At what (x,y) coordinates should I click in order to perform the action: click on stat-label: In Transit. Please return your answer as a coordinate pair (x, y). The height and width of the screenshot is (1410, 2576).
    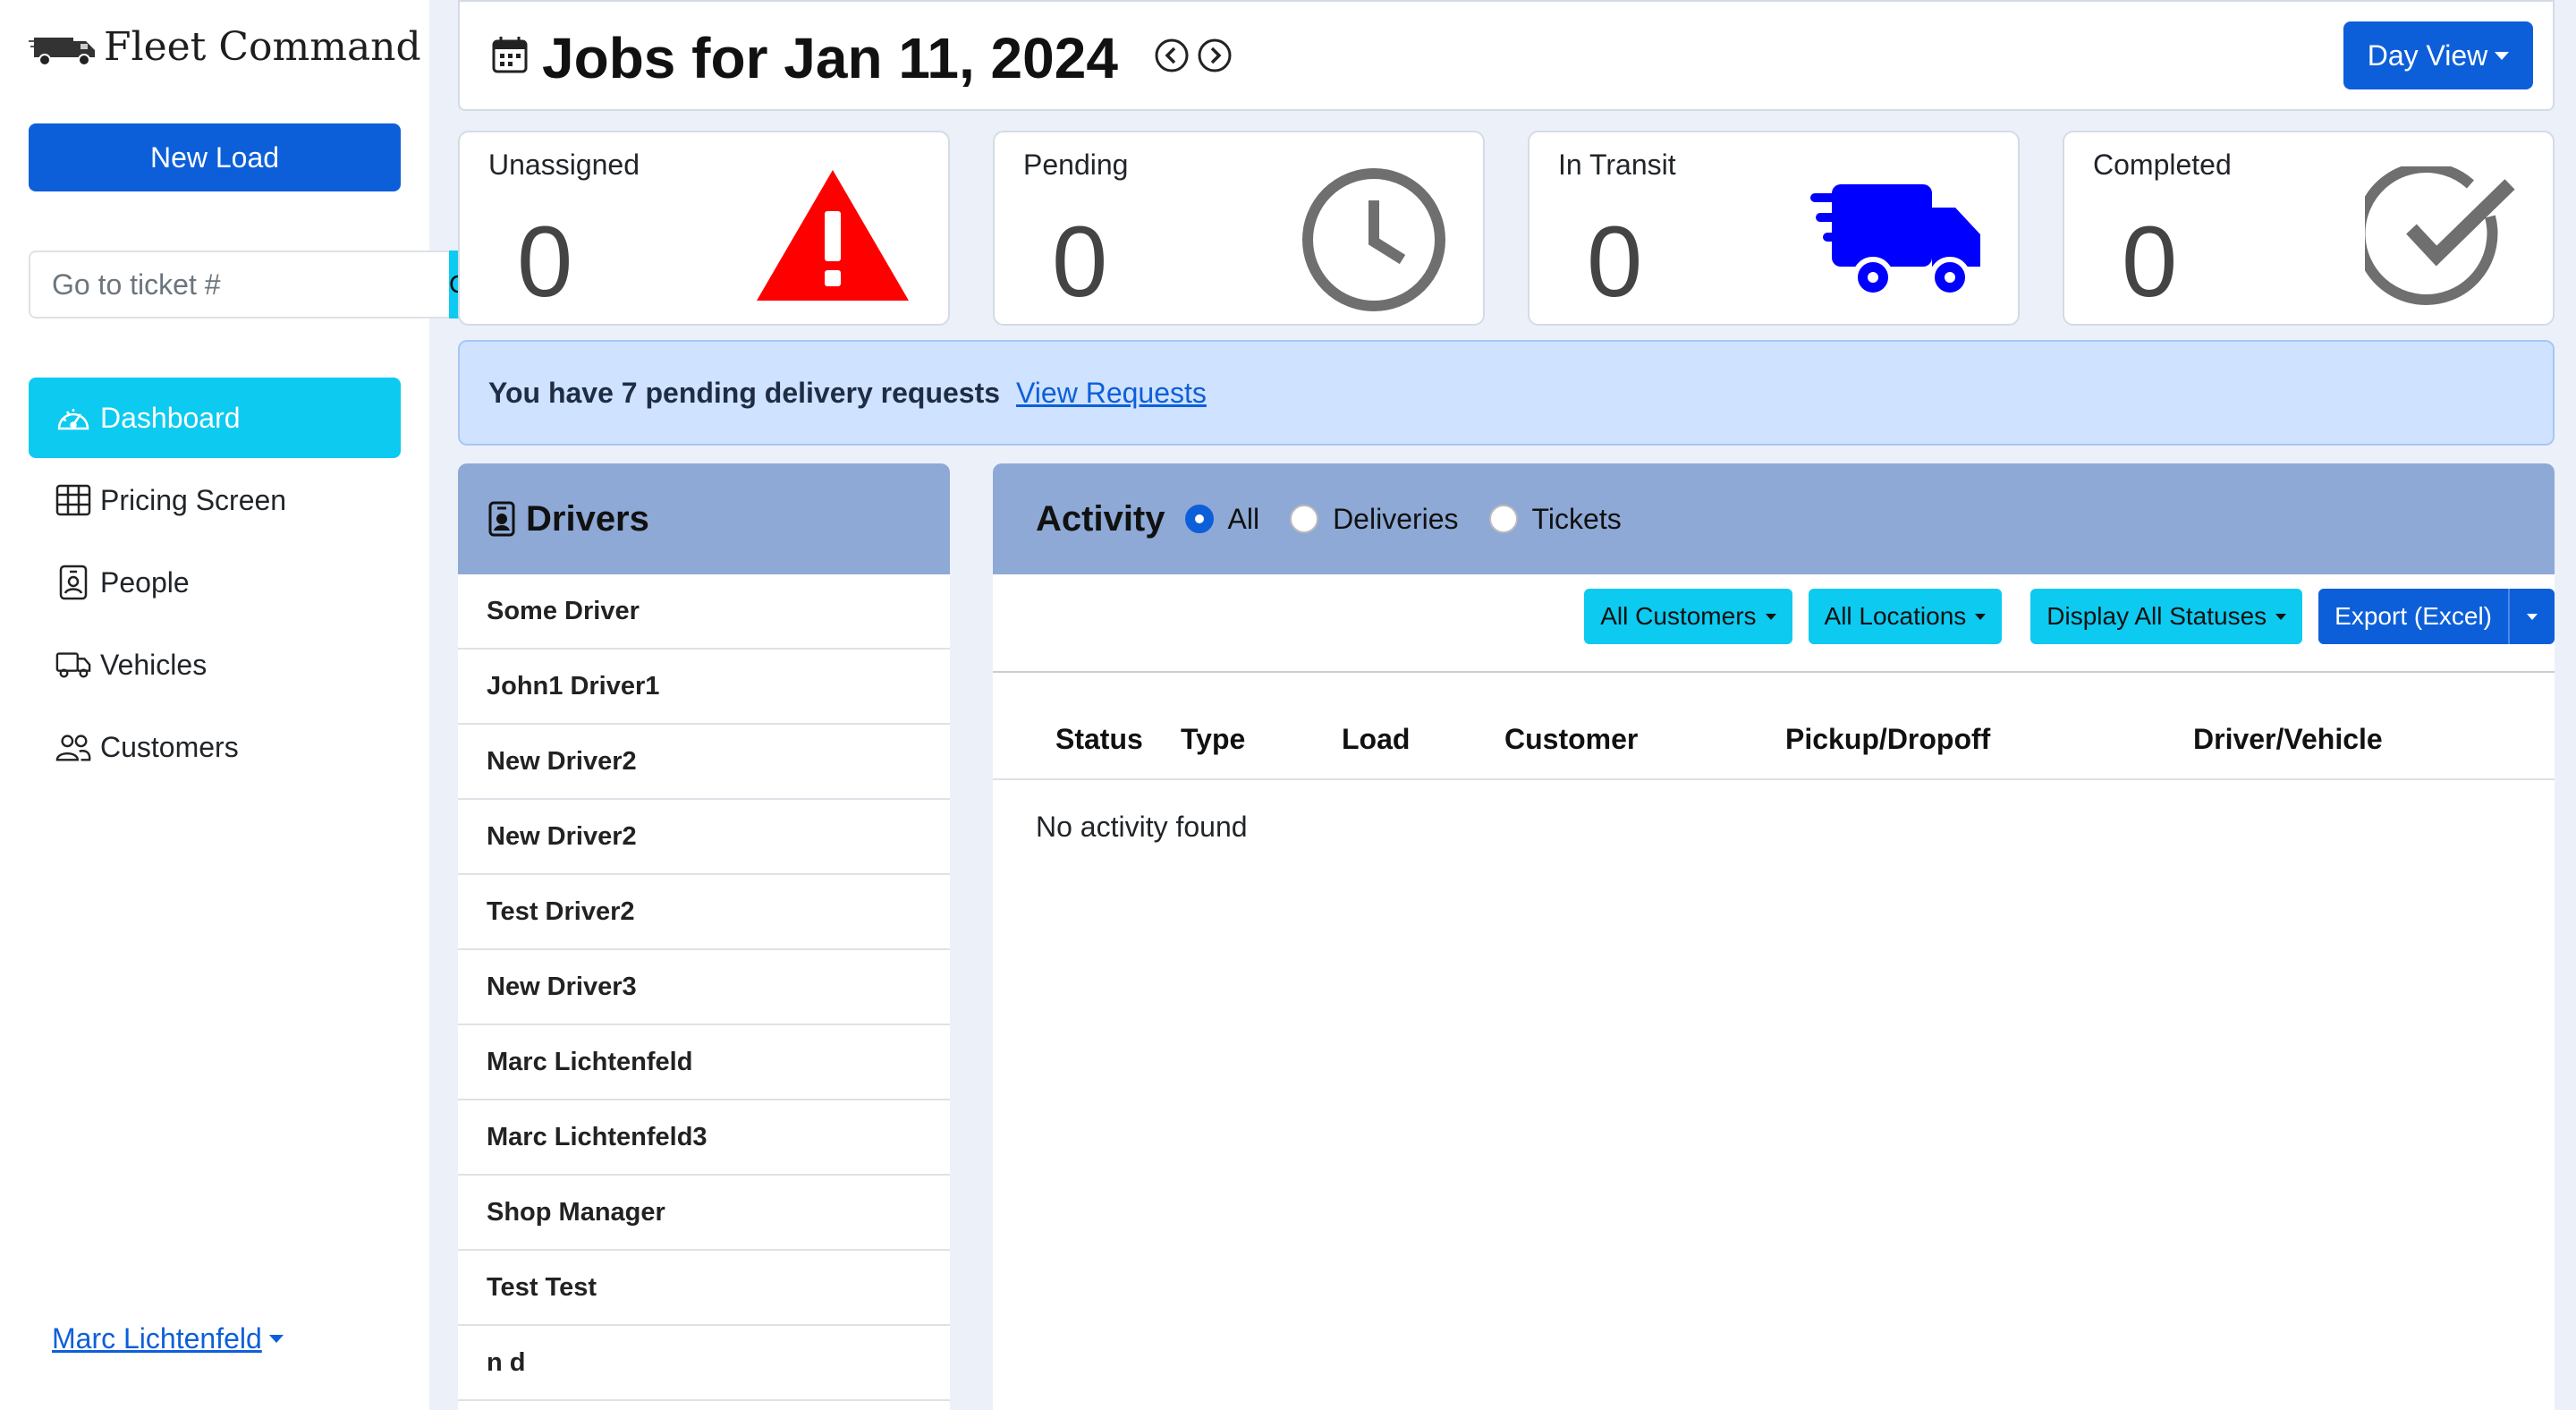
    Looking at the image, I should click on (1617, 165).